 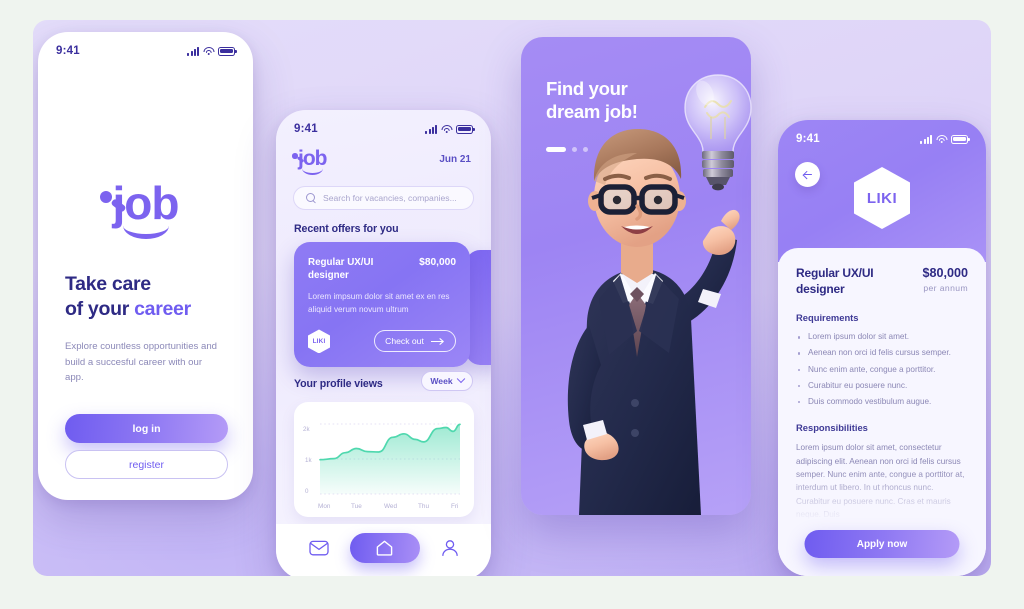 I want to click on check-out-label: Check out, so click(x=404, y=341).